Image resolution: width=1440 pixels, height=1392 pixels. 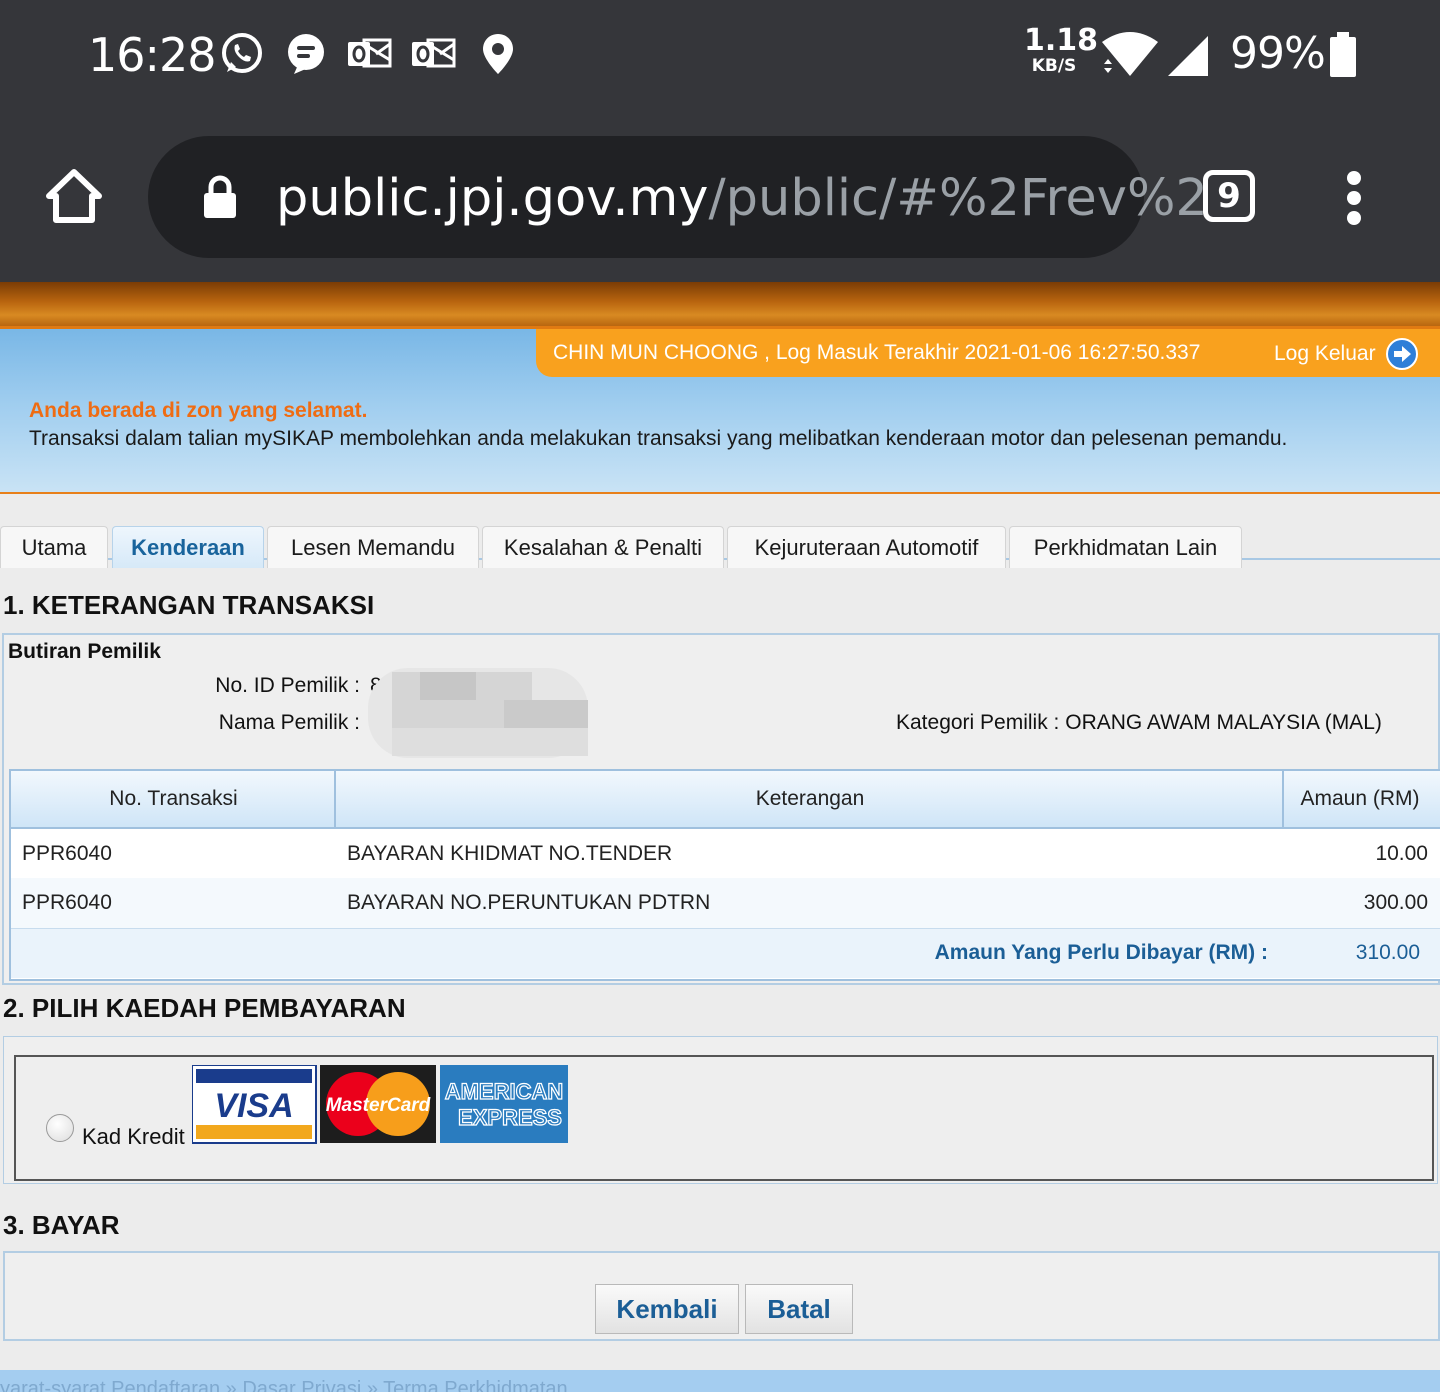 What do you see at coordinates (1278, 53) in the screenshot?
I see `battery-percent: 99%` at bounding box center [1278, 53].